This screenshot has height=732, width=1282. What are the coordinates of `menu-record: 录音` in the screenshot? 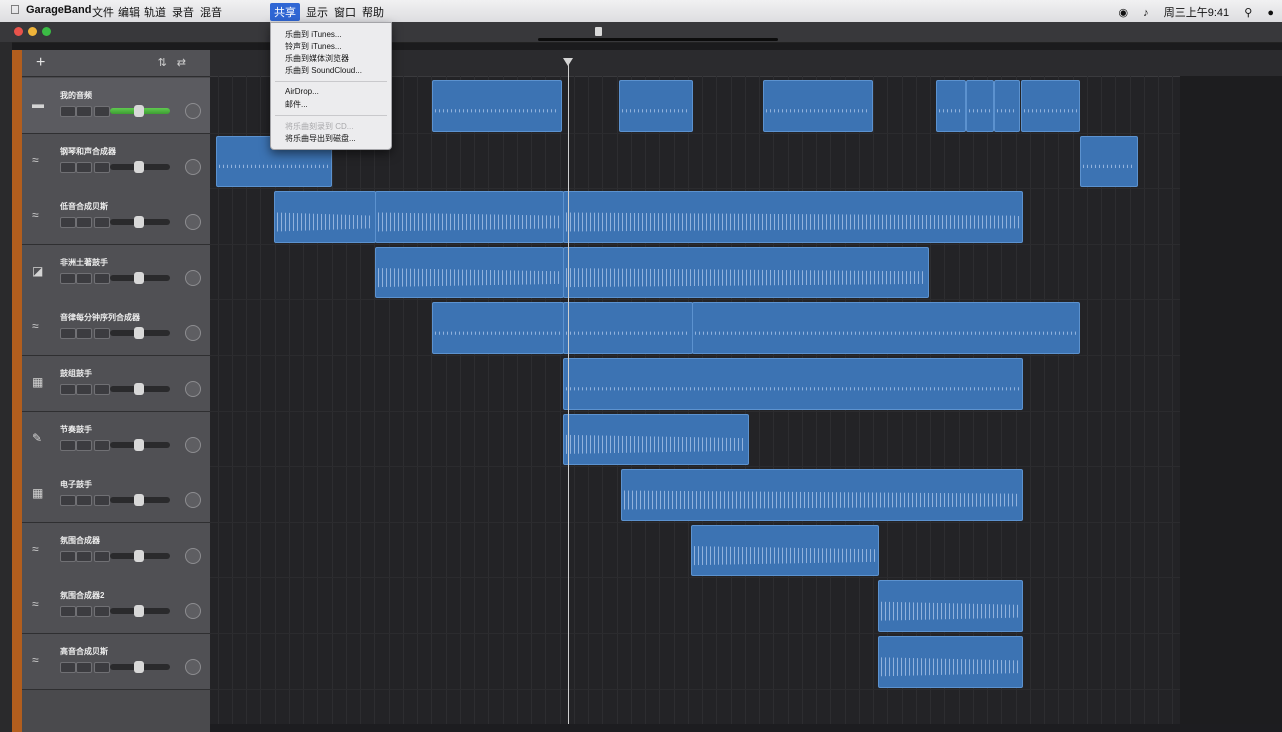 It's located at (183, 12).